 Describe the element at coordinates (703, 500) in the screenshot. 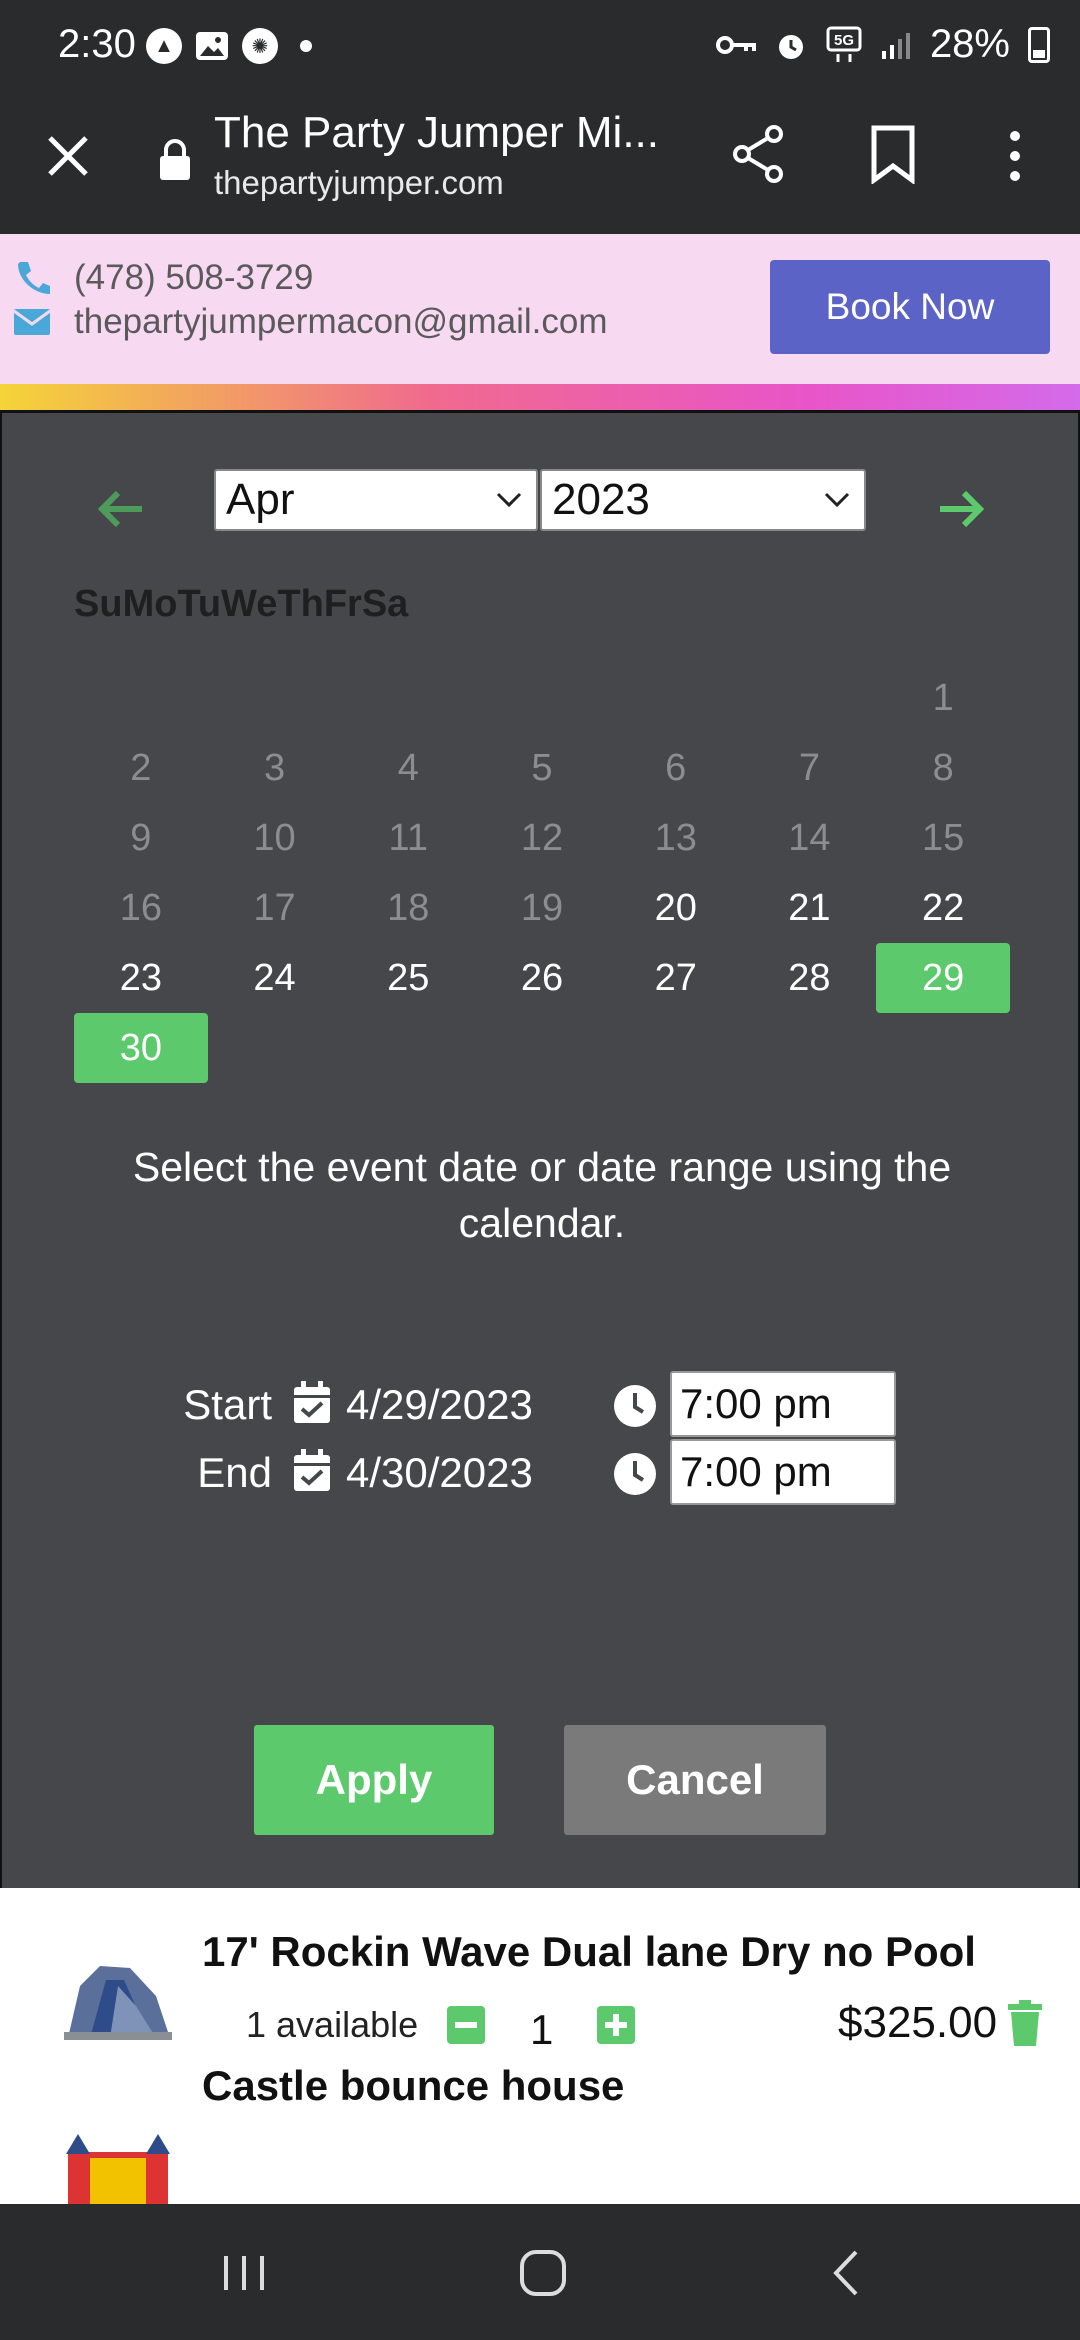

I see `year-select: 2023` at that location.